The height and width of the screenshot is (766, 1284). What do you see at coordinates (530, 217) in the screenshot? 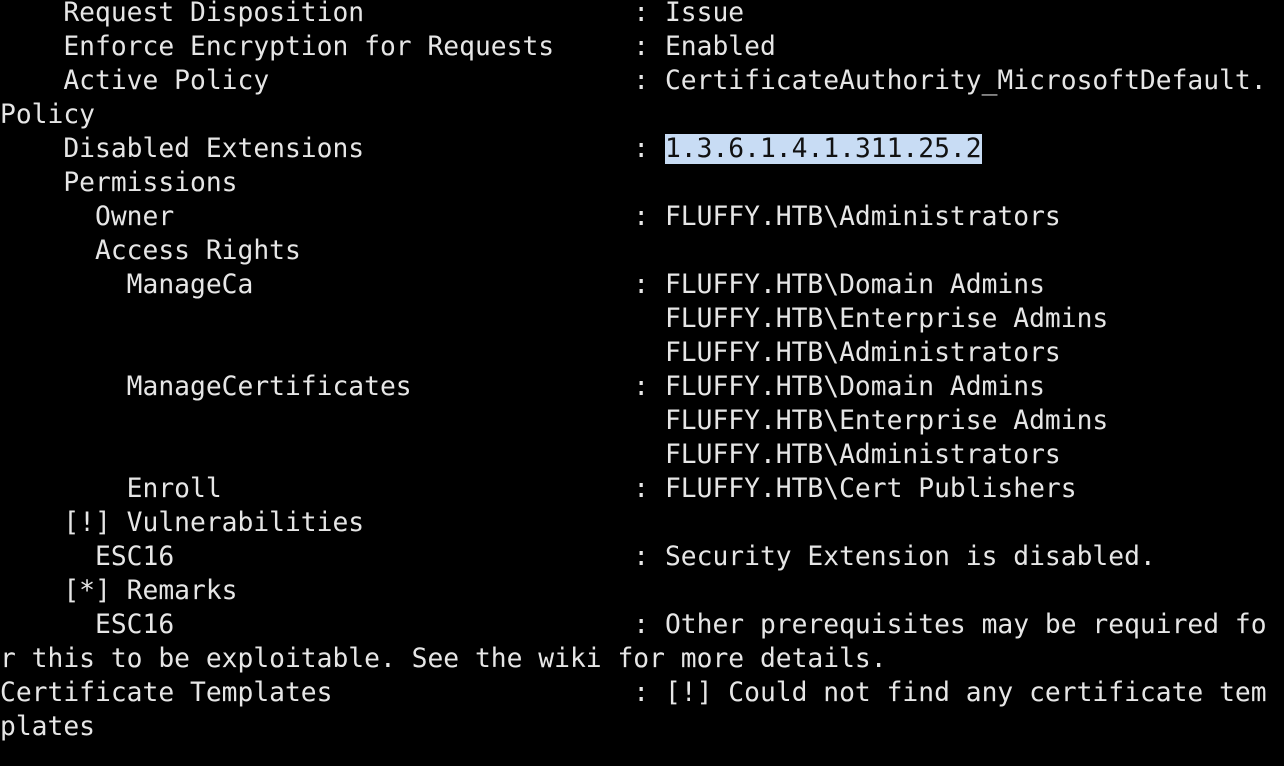
I see `terminal-line: Owner : FLUFFY.HTB\Administrators` at bounding box center [530, 217].